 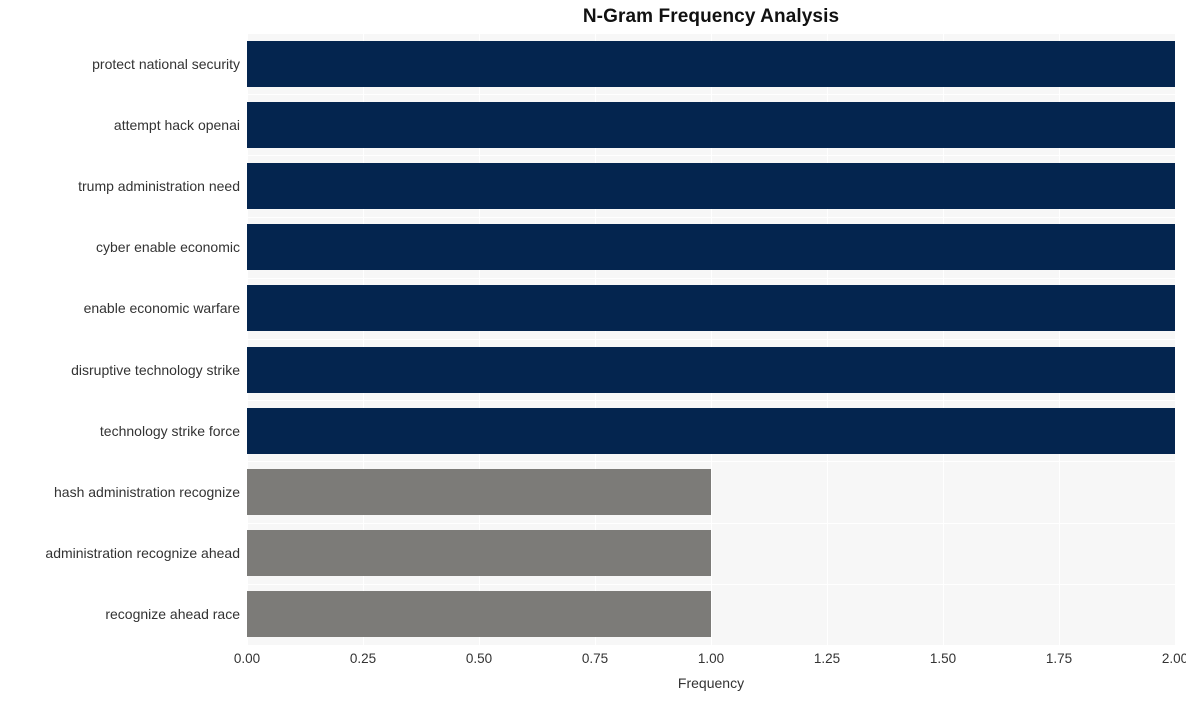 I want to click on y-axis-tick-label: technology strike force, so click(x=169, y=430).